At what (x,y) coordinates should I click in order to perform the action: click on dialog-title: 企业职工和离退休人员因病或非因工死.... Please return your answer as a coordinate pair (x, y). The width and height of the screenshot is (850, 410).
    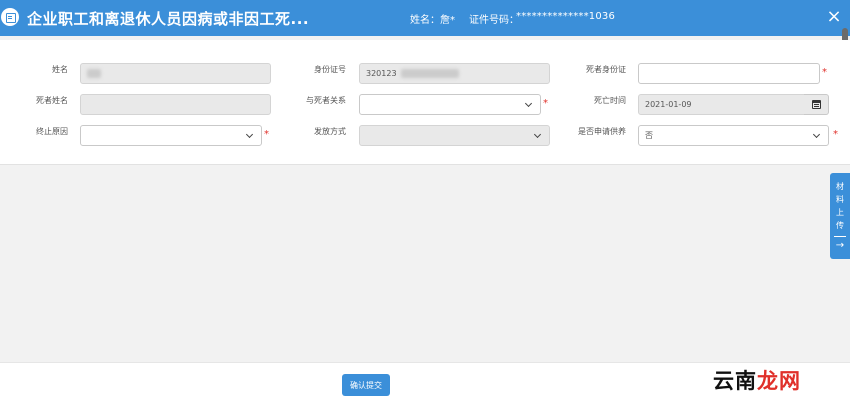
    Looking at the image, I should click on (168, 19).